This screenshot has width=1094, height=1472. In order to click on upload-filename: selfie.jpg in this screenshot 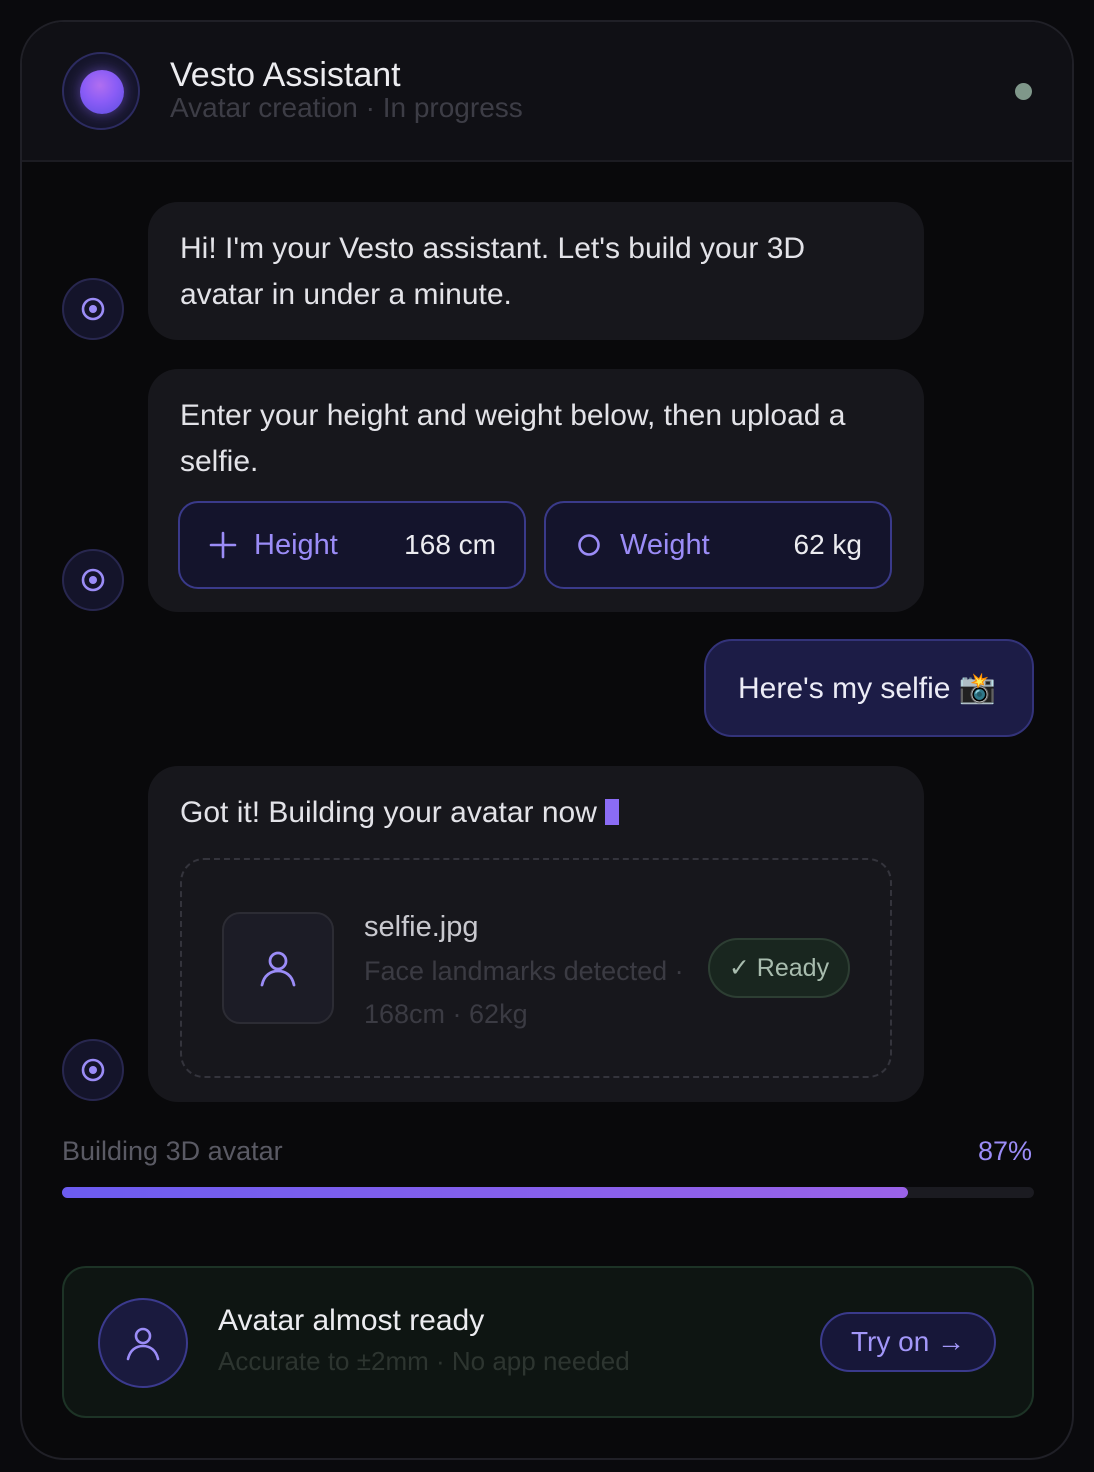, I will do `click(421, 927)`.